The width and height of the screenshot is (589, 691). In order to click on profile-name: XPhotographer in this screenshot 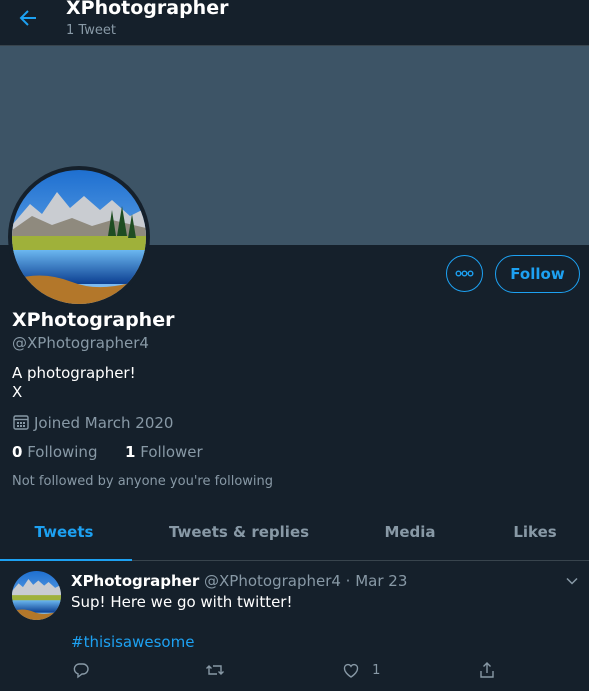, I will do `click(93, 320)`.